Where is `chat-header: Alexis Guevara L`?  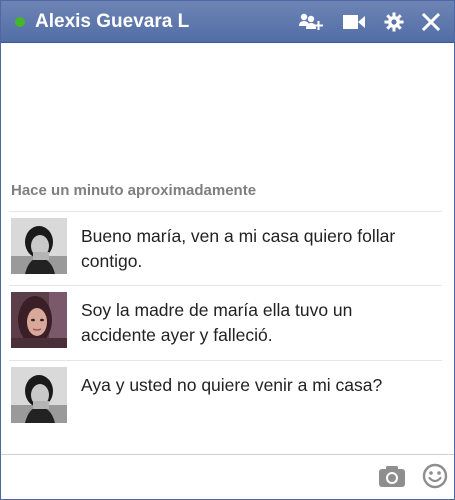
chat-header: Alexis Guevara L is located at coordinates (227, 22).